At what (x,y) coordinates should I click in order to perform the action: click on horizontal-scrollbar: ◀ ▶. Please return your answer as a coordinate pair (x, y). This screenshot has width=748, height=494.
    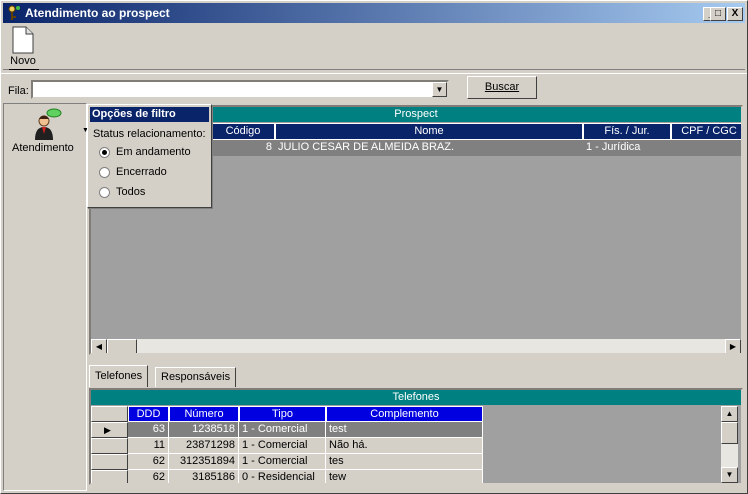
    Looking at the image, I should click on (416, 346).